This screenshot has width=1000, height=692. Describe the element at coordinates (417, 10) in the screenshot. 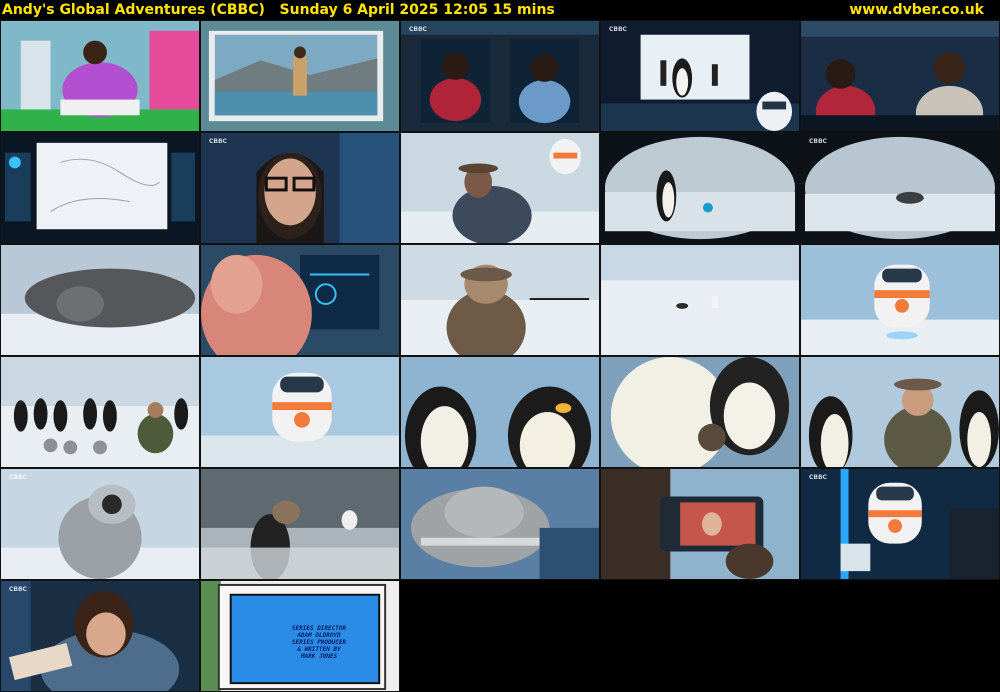

I see `schedule-text: Sunday 6 April 2025 12:05 15 mins` at that location.